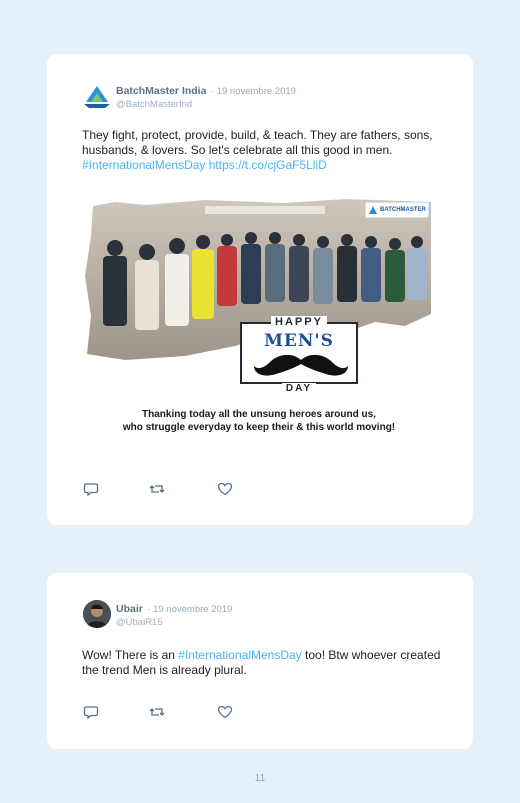 This screenshot has width=520, height=803. What do you see at coordinates (174, 615) in the screenshot?
I see `tweet-header: Ubair · 19 novembre 2019 @UbaiR15` at bounding box center [174, 615].